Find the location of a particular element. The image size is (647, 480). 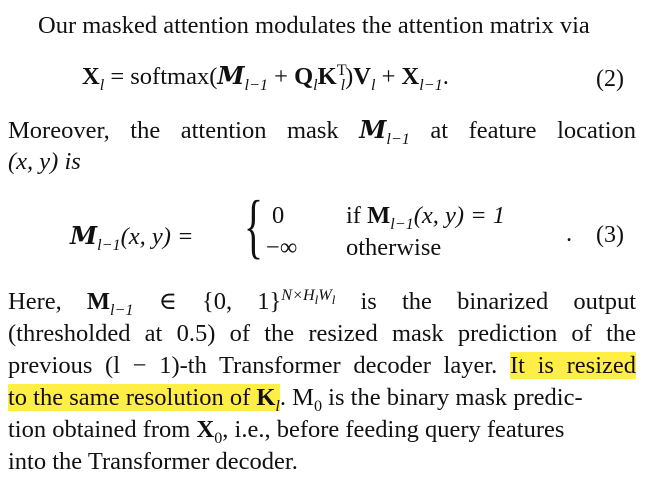

left-brace: { is located at coordinates (254, 226).